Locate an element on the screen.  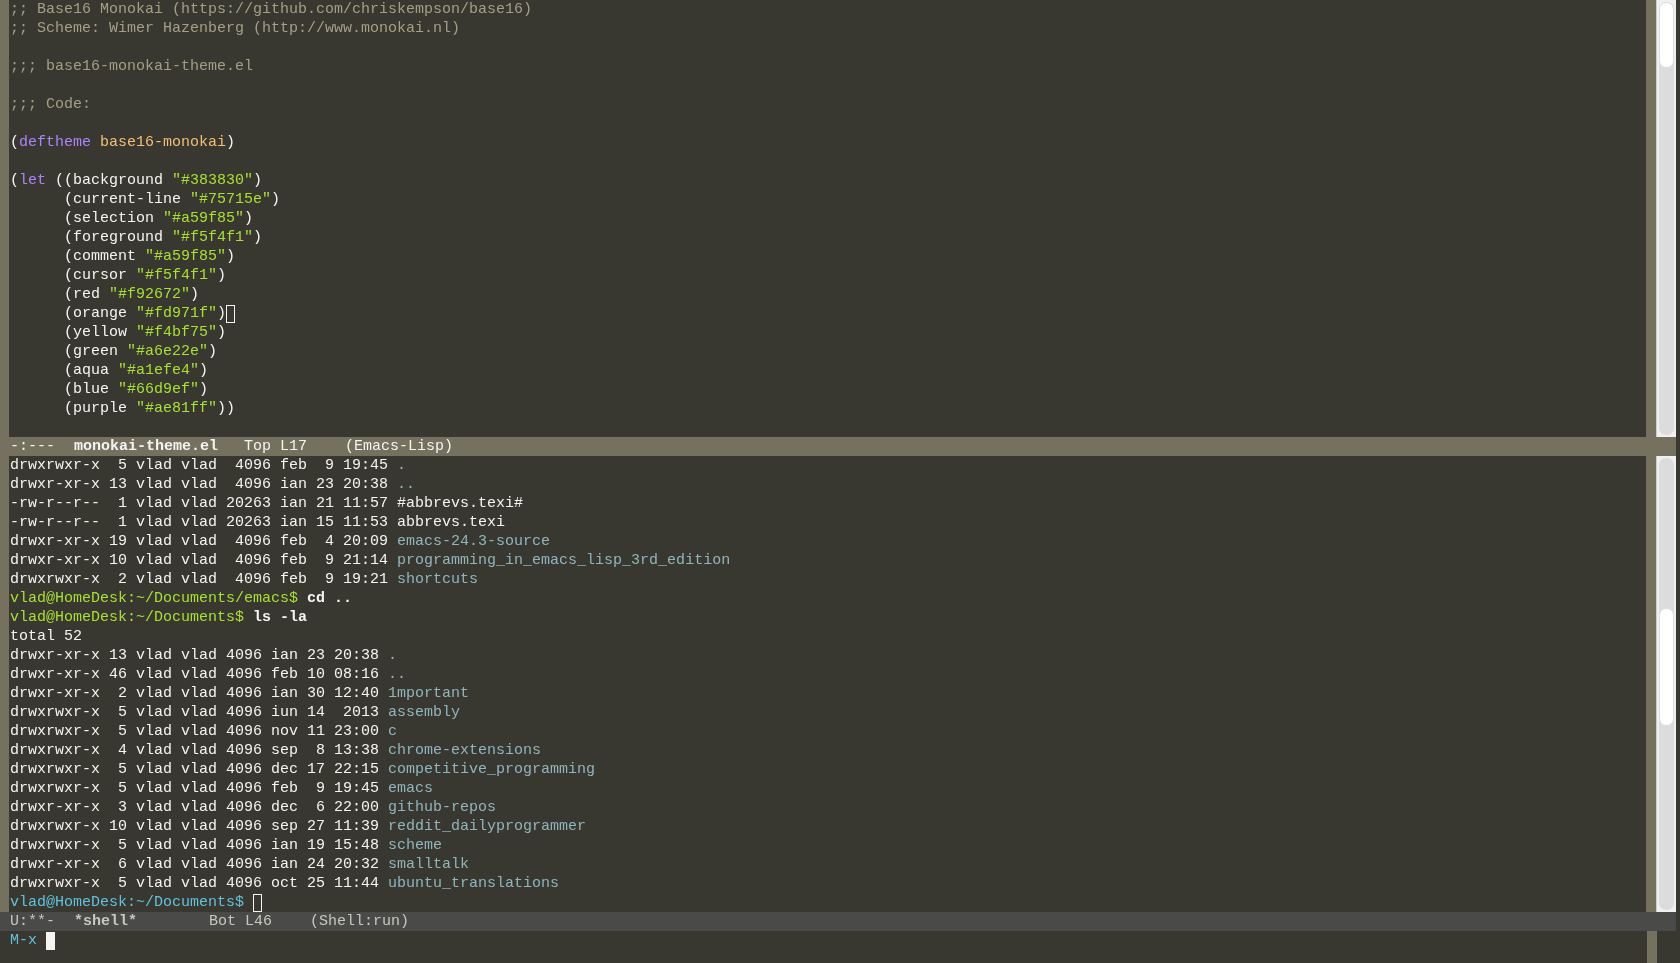
code-line: (red "#f92672") is located at coordinates (131, 294).